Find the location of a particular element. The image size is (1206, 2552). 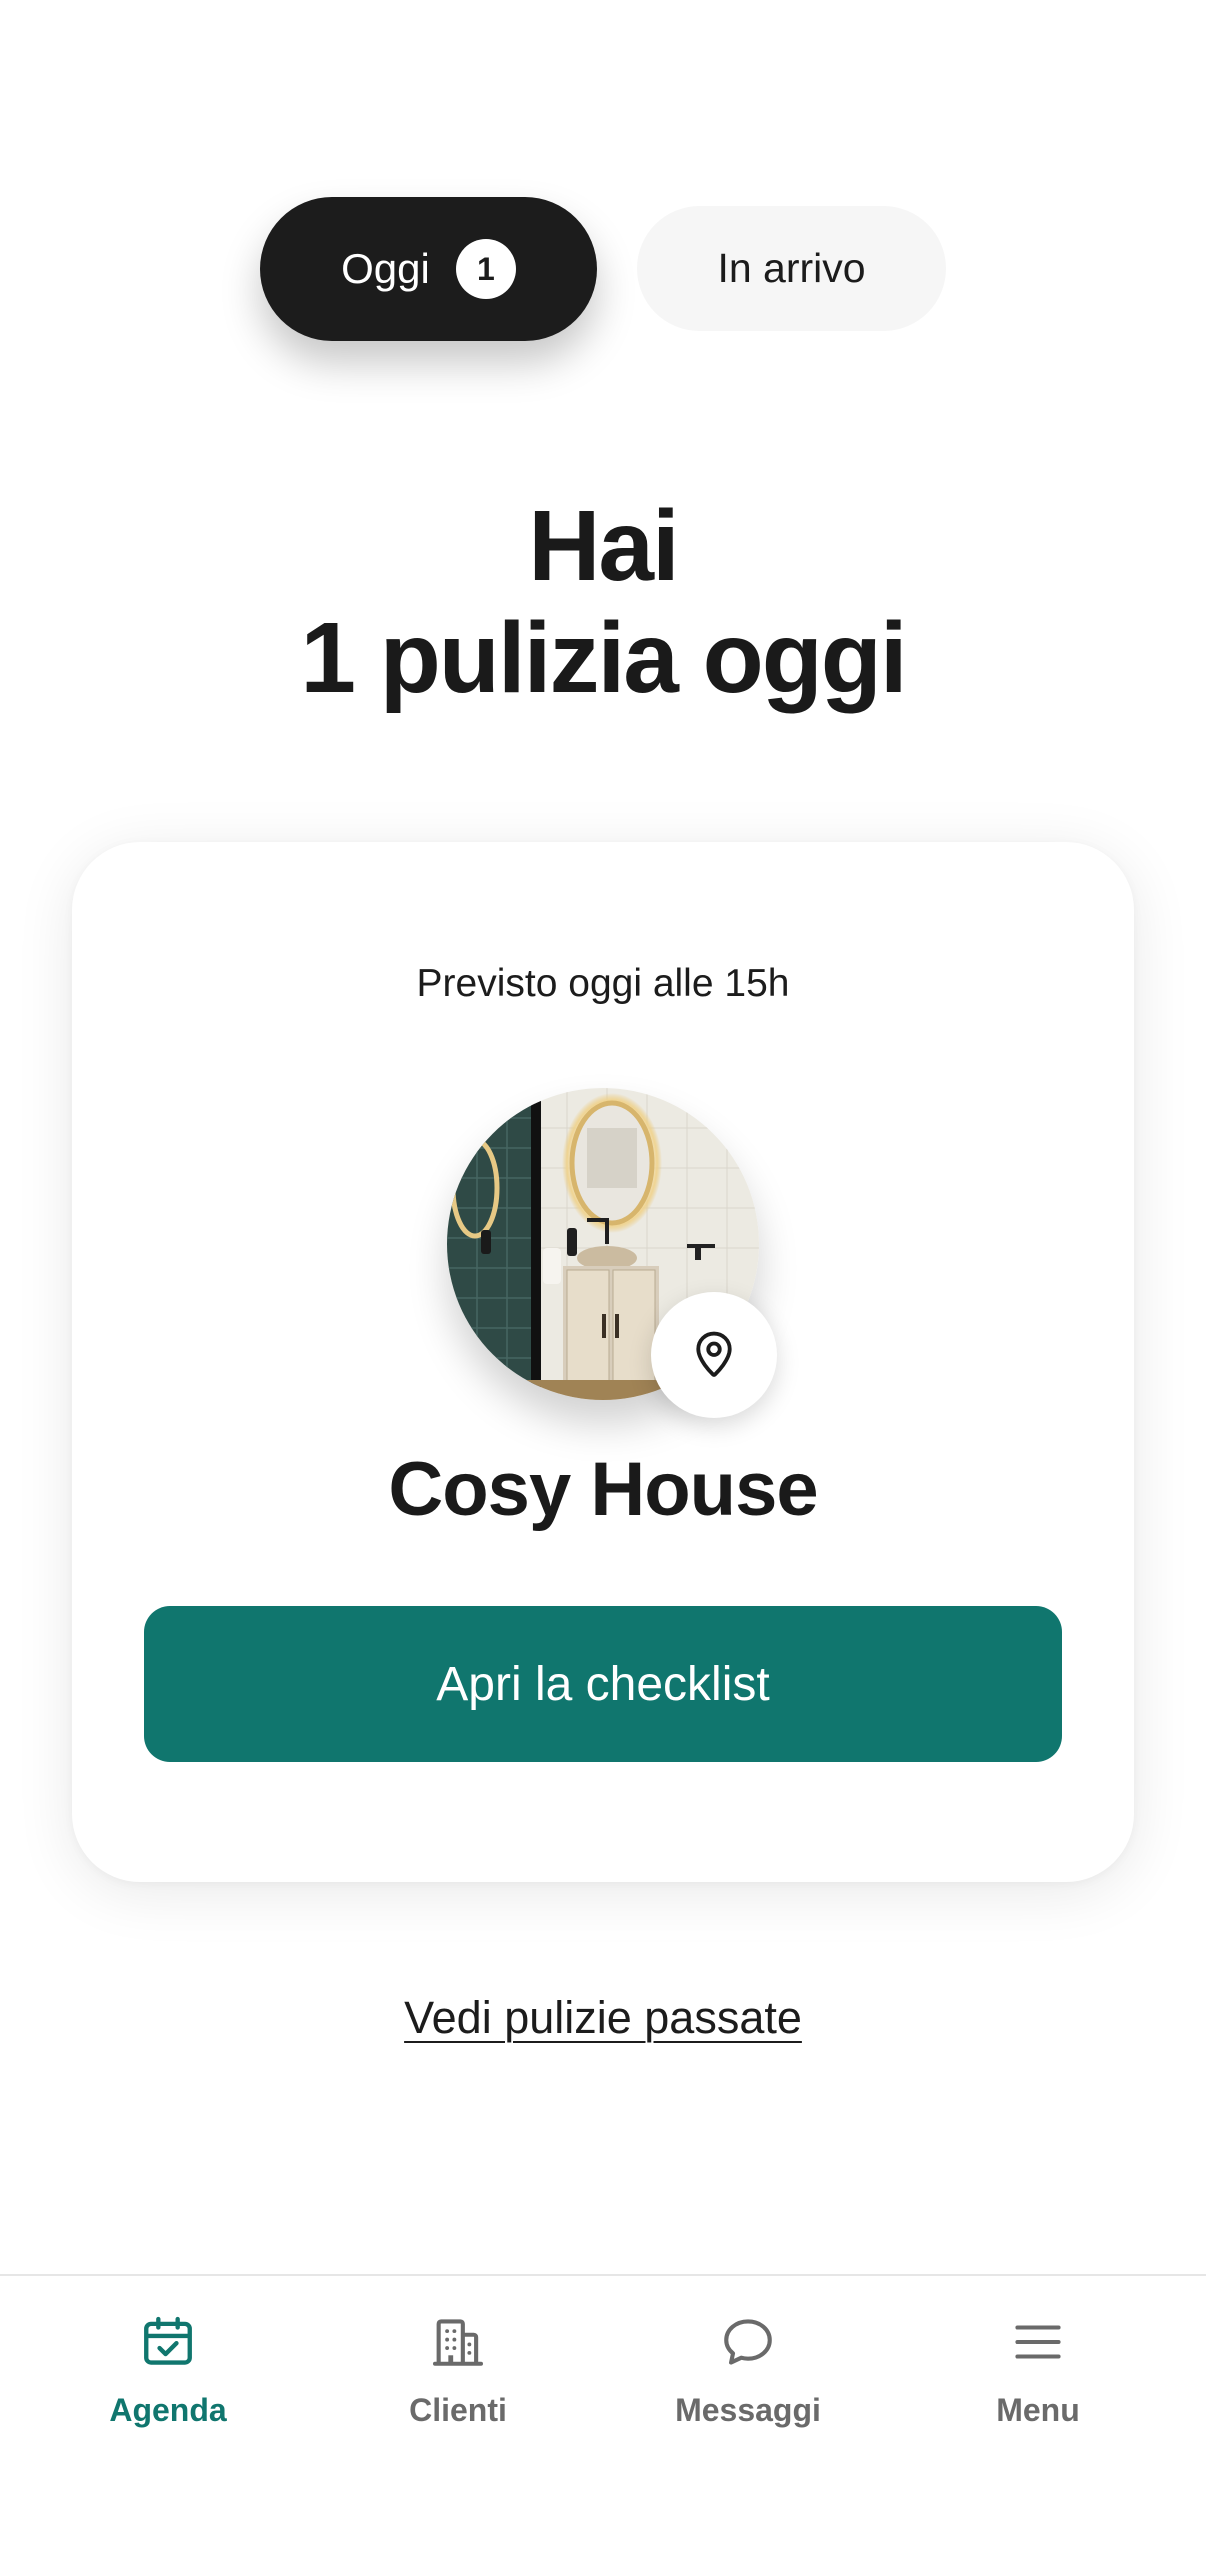

page-title-line2: 1 pulizia oggi is located at coordinates (603, 658).